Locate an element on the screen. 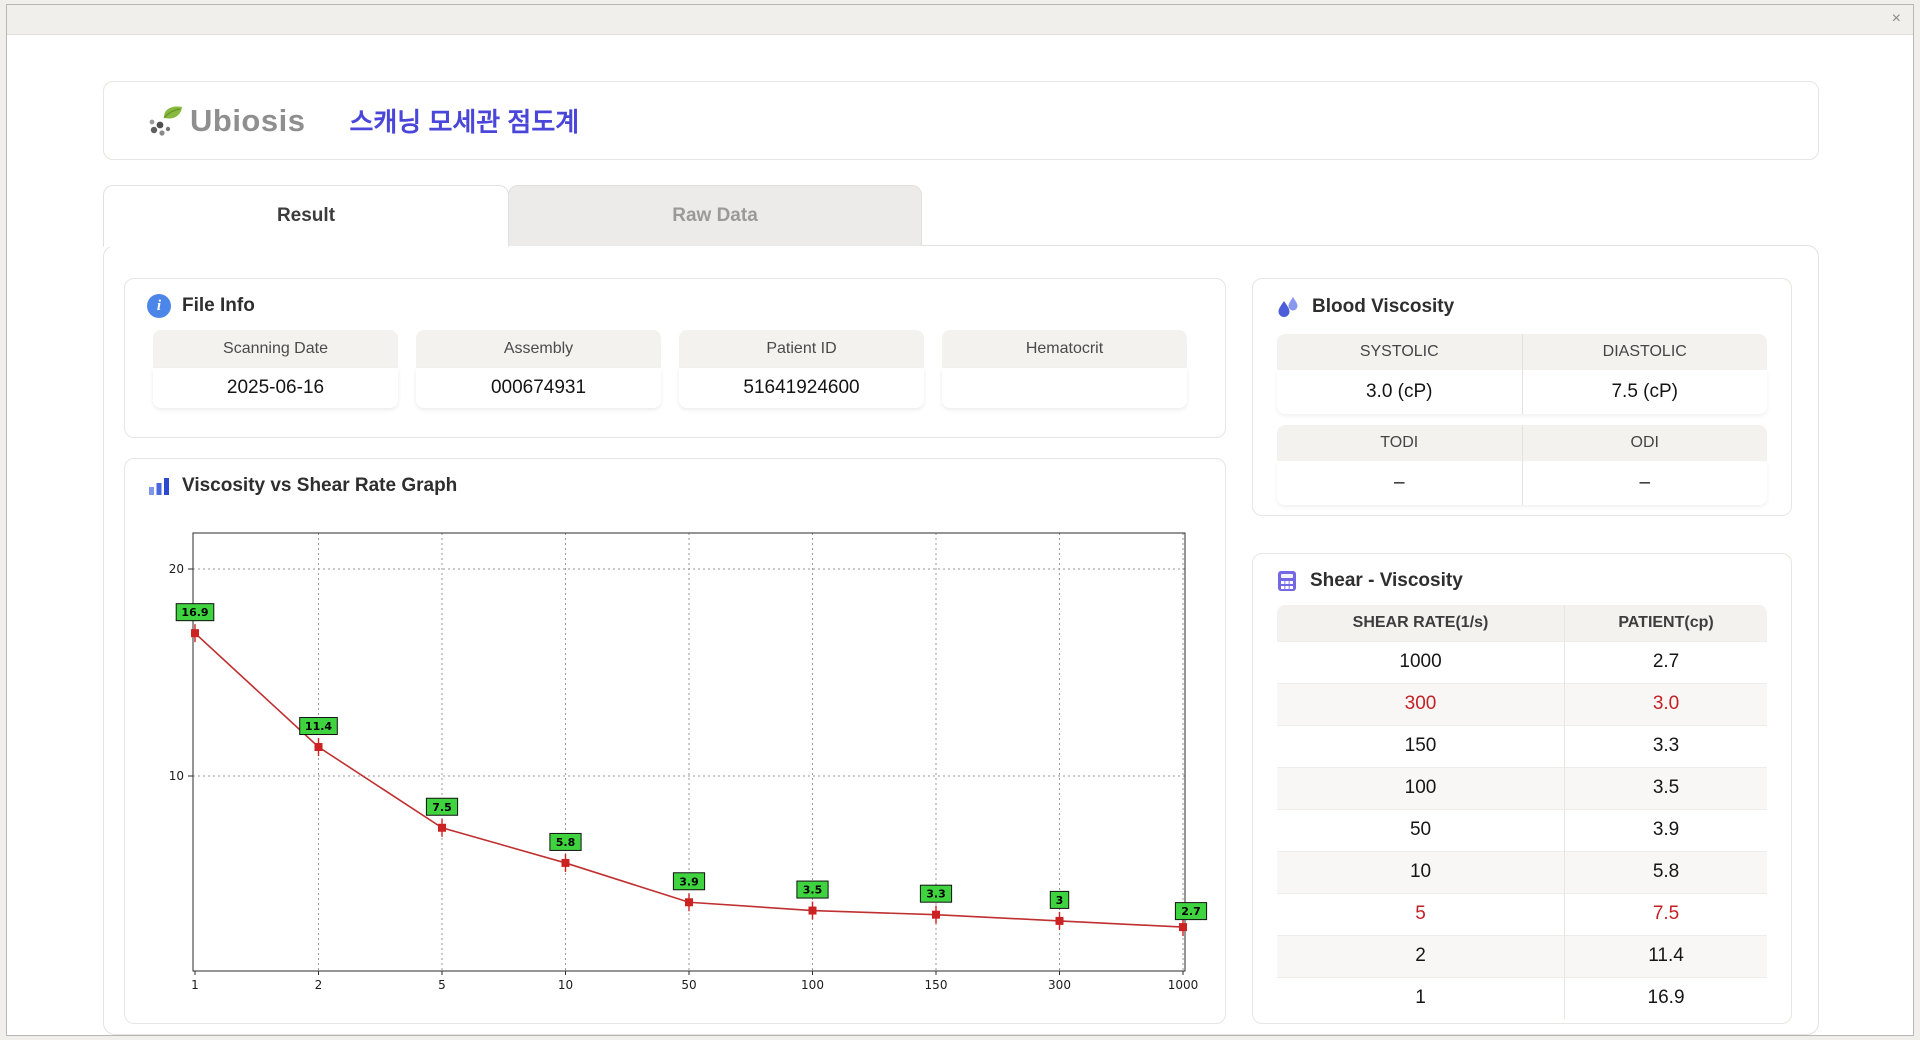 This screenshot has width=1920, height=1040. shear-viscosity-title: Shear - Viscosity is located at coordinates (1386, 580).